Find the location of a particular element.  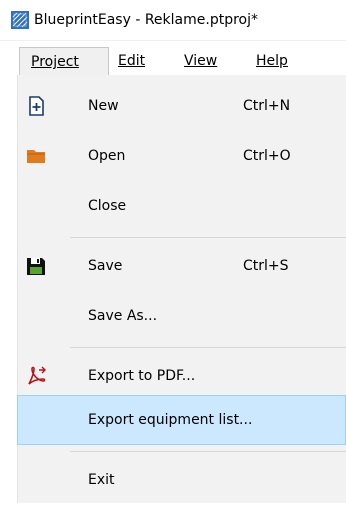

menu-help: Help is located at coordinates (272, 61).